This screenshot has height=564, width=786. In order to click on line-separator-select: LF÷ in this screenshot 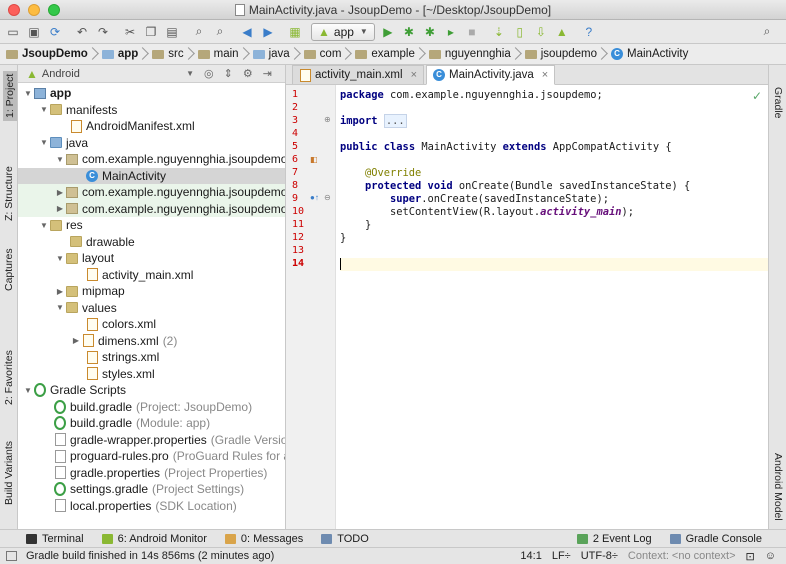, I will do `click(561, 556)`.